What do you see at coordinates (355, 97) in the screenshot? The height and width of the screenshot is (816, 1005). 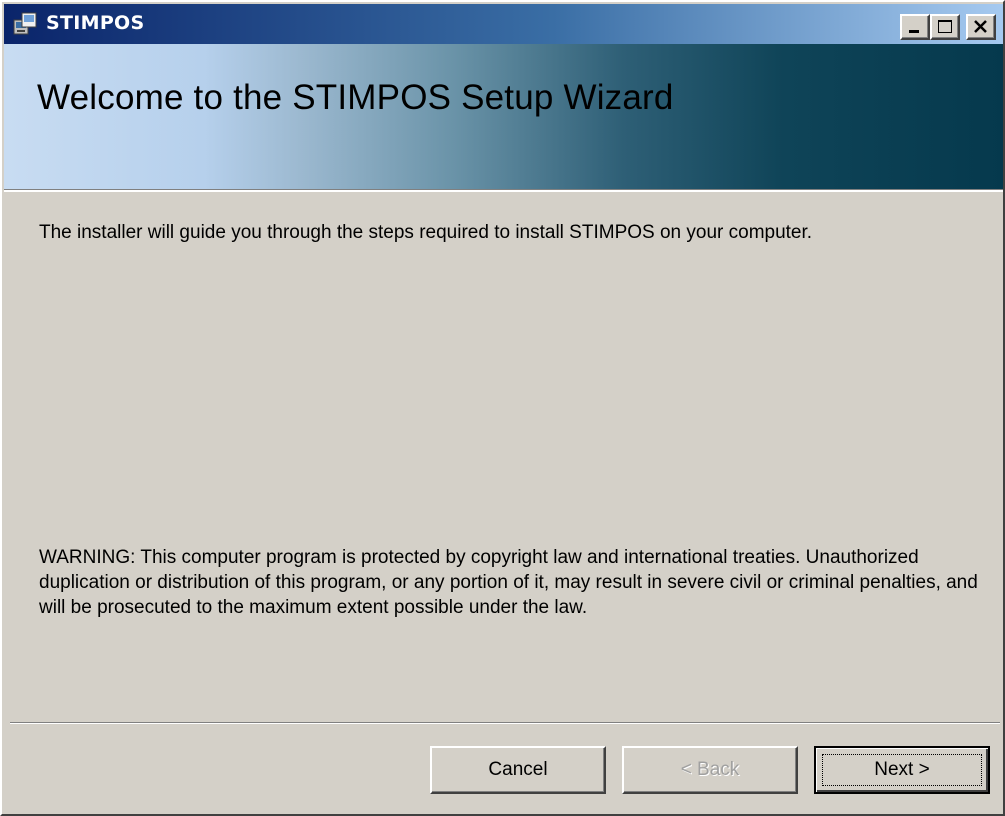 I see `banner-title: Welcome to the STIMPOS Setup Wizard` at bounding box center [355, 97].